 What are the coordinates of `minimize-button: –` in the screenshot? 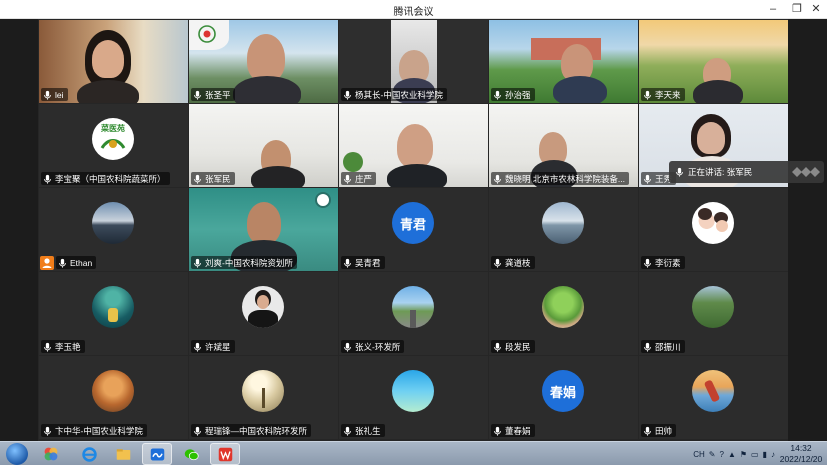 It's located at (773, 9).